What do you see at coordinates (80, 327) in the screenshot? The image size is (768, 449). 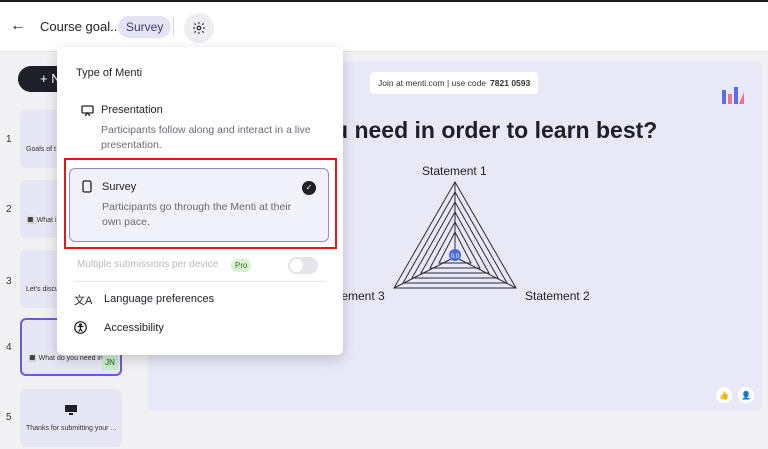 I see `accessibility-icon` at bounding box center [80, 327].